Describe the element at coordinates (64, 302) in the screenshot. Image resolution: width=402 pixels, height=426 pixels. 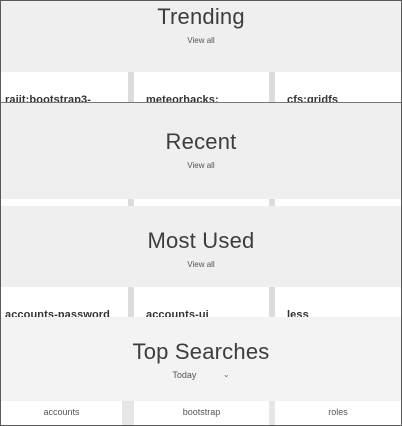
I see `package-card: accounts-password` at that location.